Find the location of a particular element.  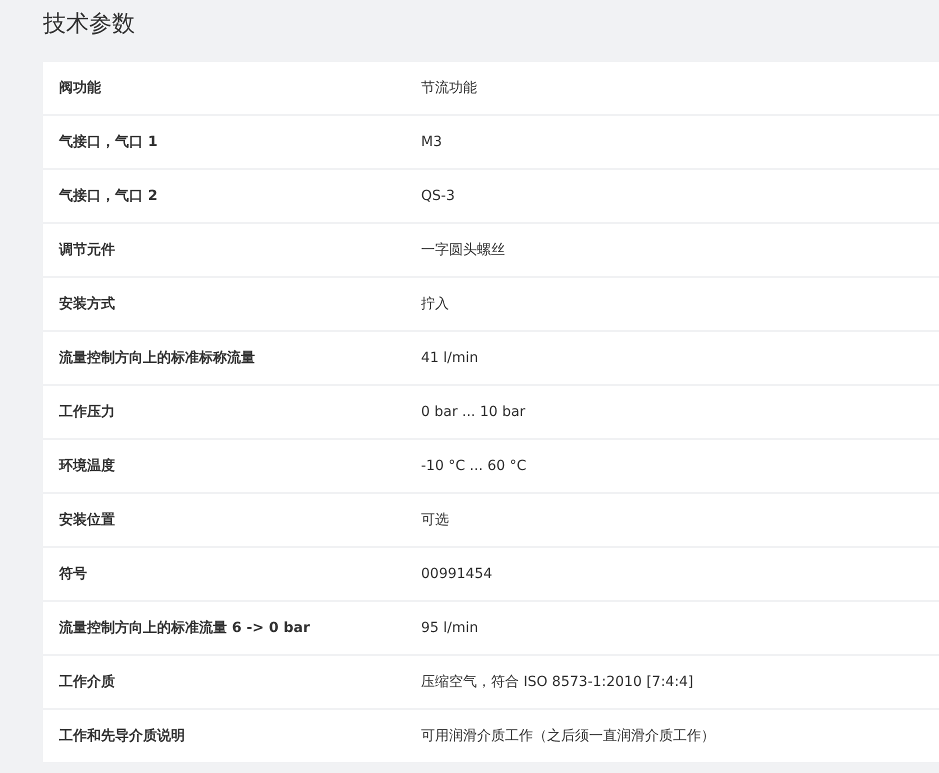

row-label: 安装位置 is located at coordinates (87, 520).